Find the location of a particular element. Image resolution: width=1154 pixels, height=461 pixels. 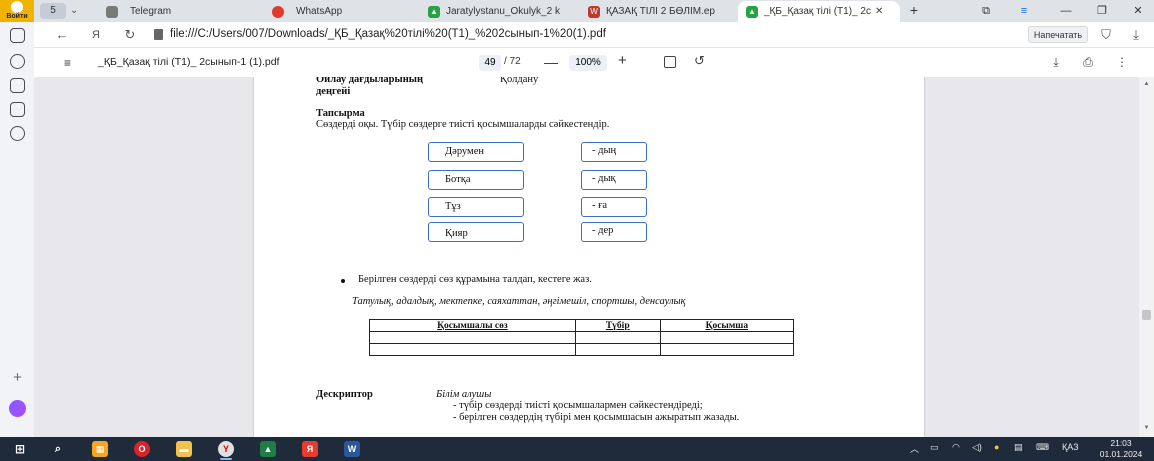

tab-label: WhatsApp is located at coordinates (319, 11).